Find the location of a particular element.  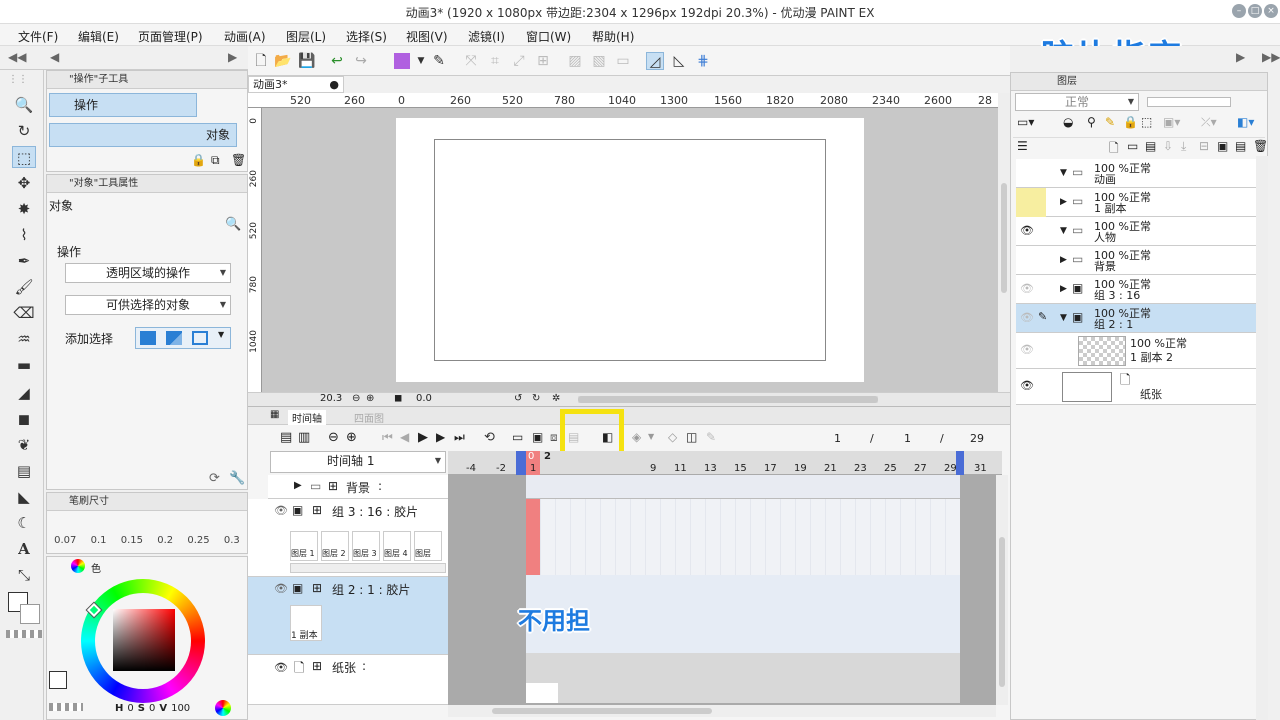

blend-mode-dropdown: 正常 is located at coordinates (1077, 102).